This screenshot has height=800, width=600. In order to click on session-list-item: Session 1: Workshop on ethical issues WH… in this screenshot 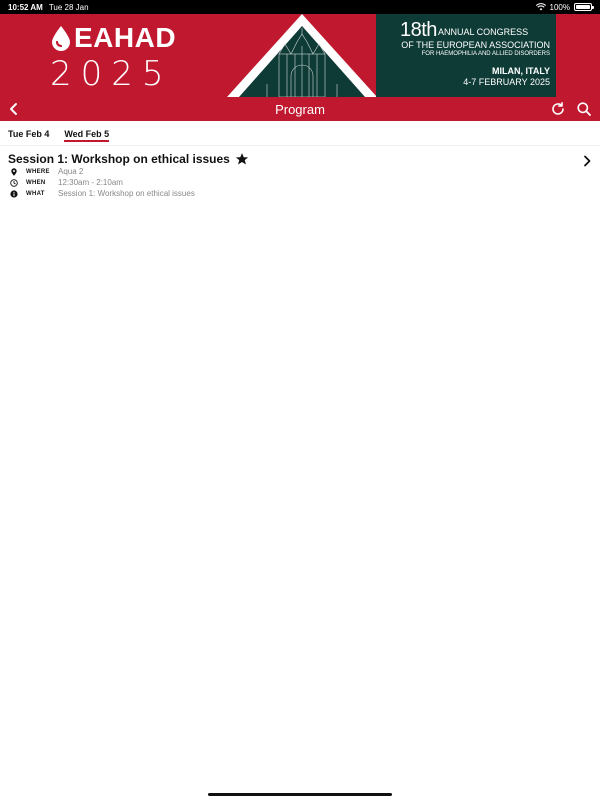, I will do `click(300, 175)`.